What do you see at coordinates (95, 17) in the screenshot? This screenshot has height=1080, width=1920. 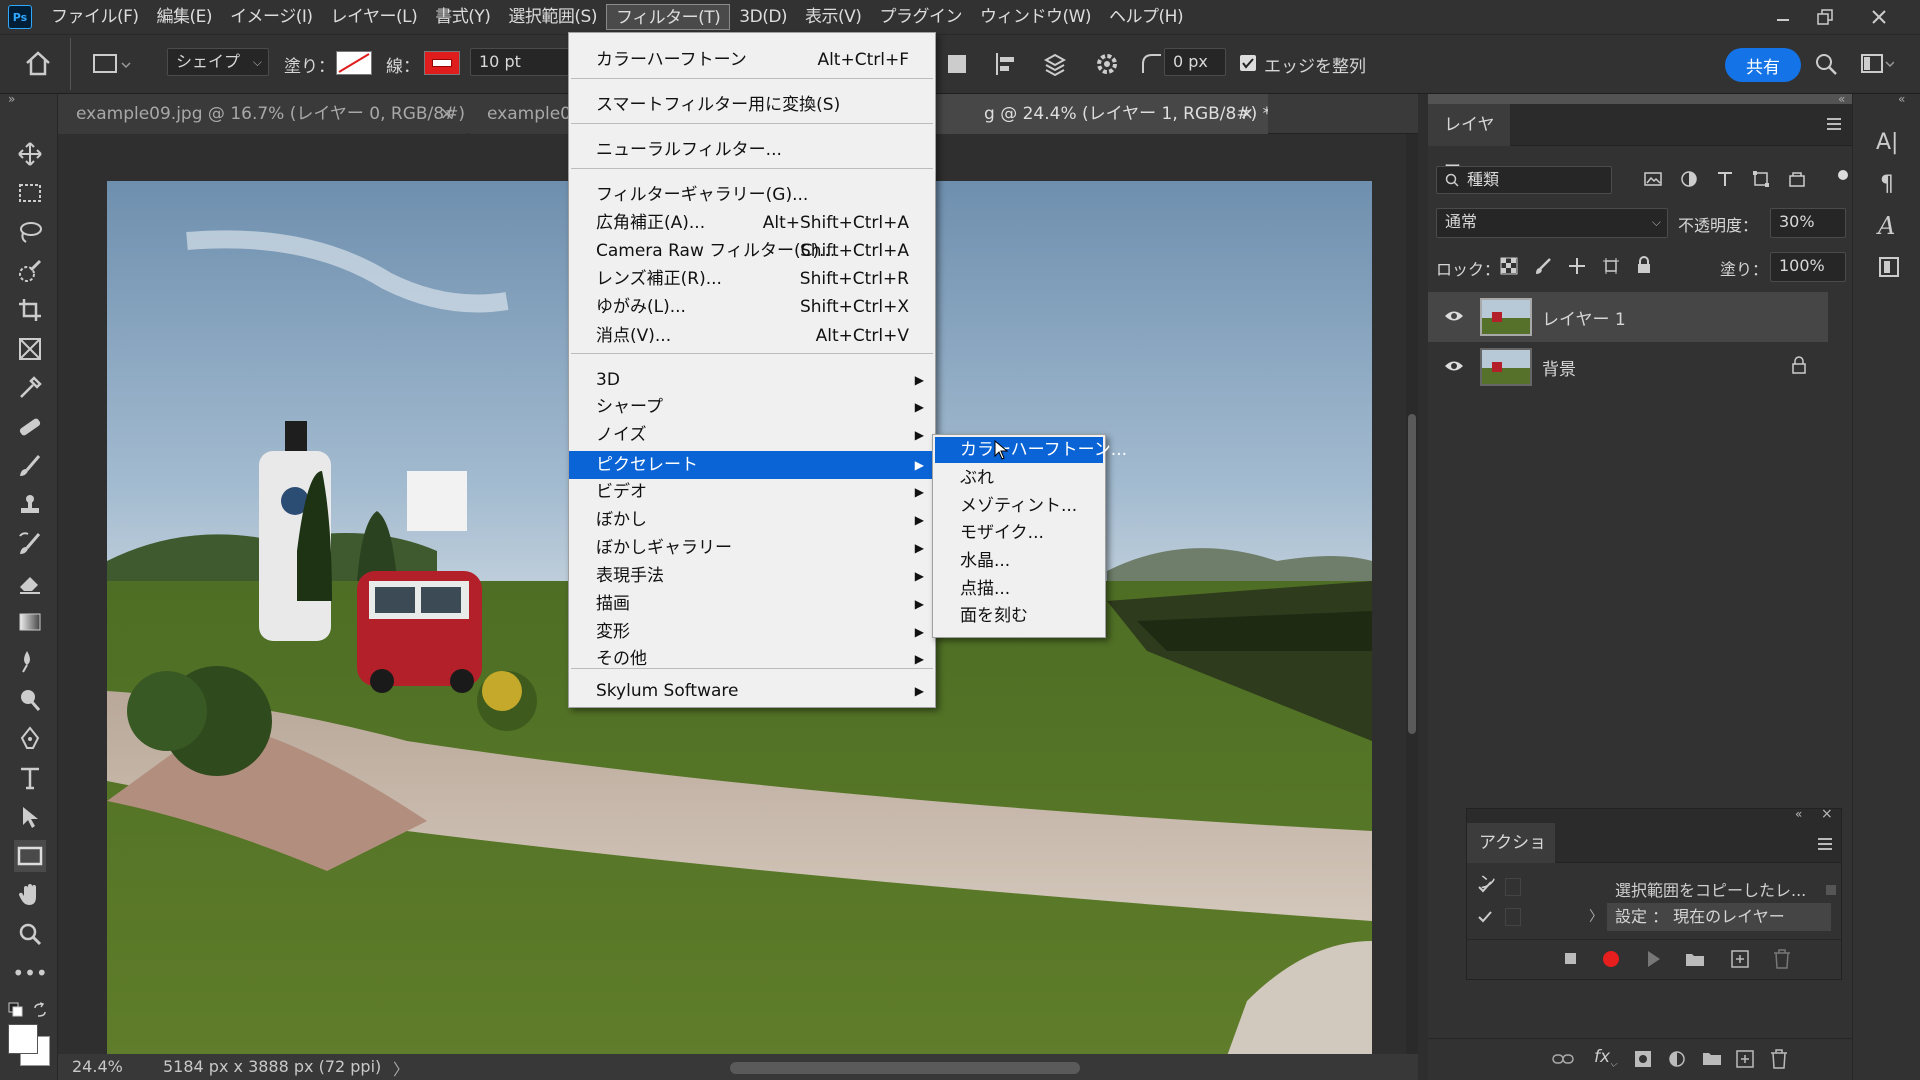 I see `menu-file: ファイル(F)` at bounding box center [95, 17].